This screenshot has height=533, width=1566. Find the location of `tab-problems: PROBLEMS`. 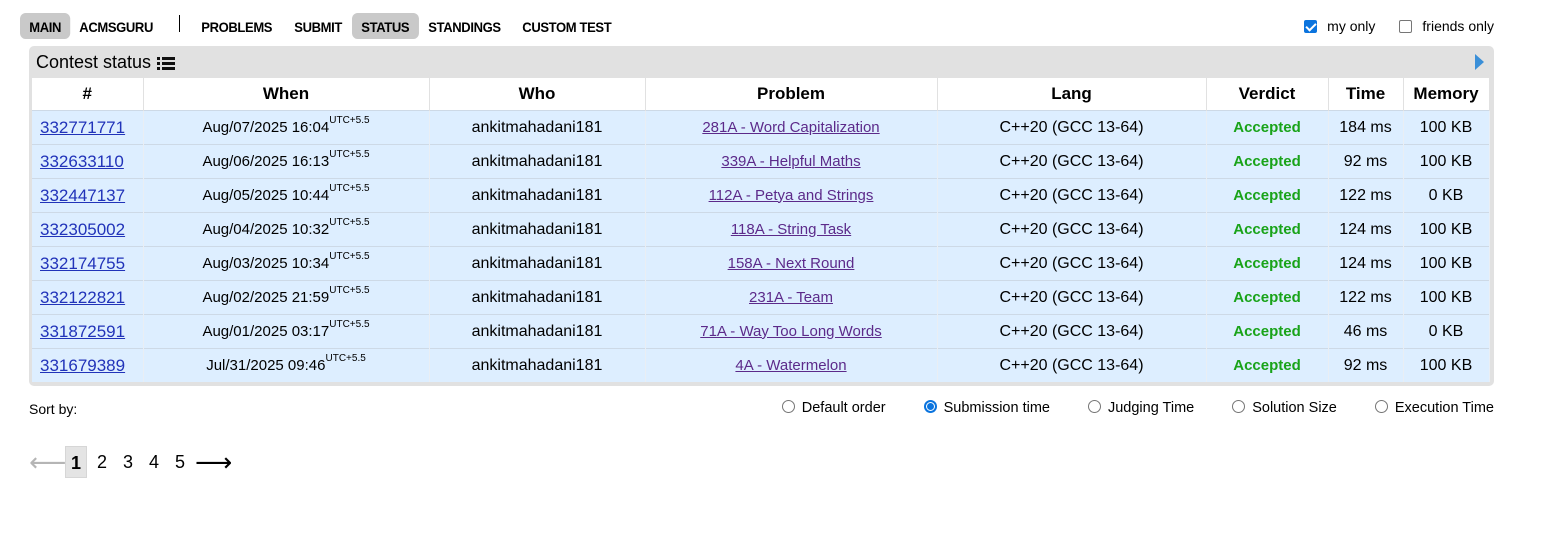

tab-problems: PROBLEMS is located at coordinates (236, 26).